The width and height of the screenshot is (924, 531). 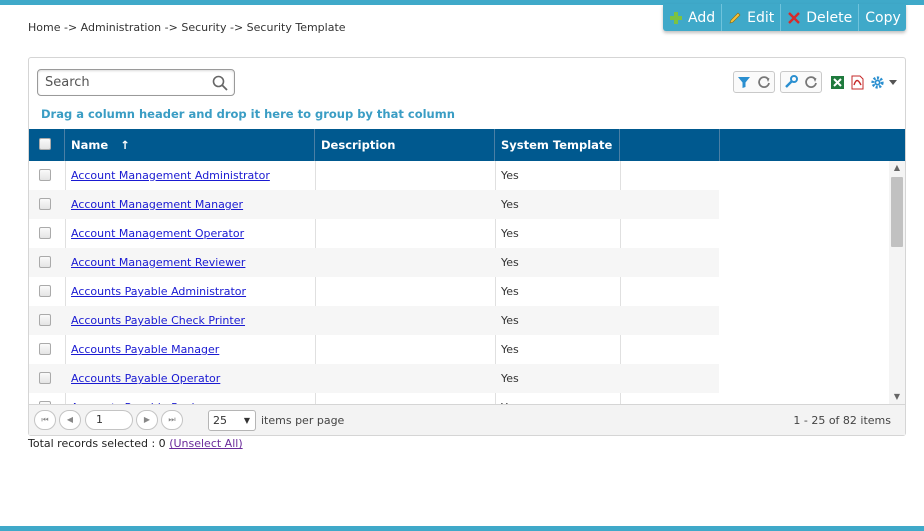 What do you see at coordinates (735, 17) in the screenshot?
I see `pencil-icon` at bounding box center [735, 17].